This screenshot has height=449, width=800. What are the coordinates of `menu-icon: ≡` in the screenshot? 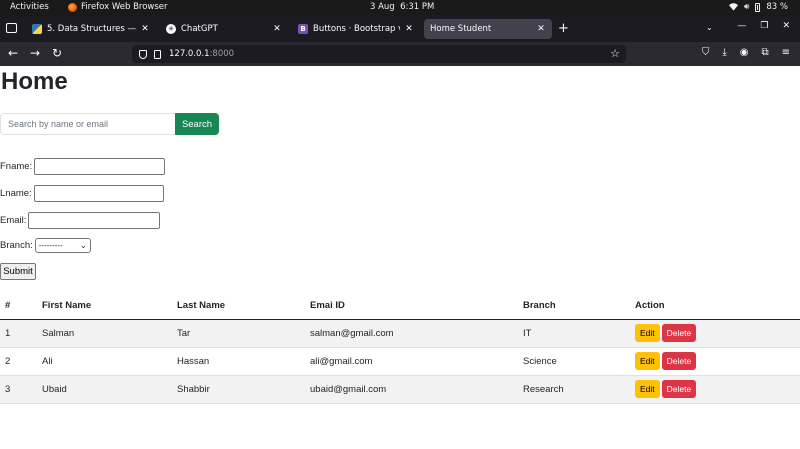 It's located at (786, 52).